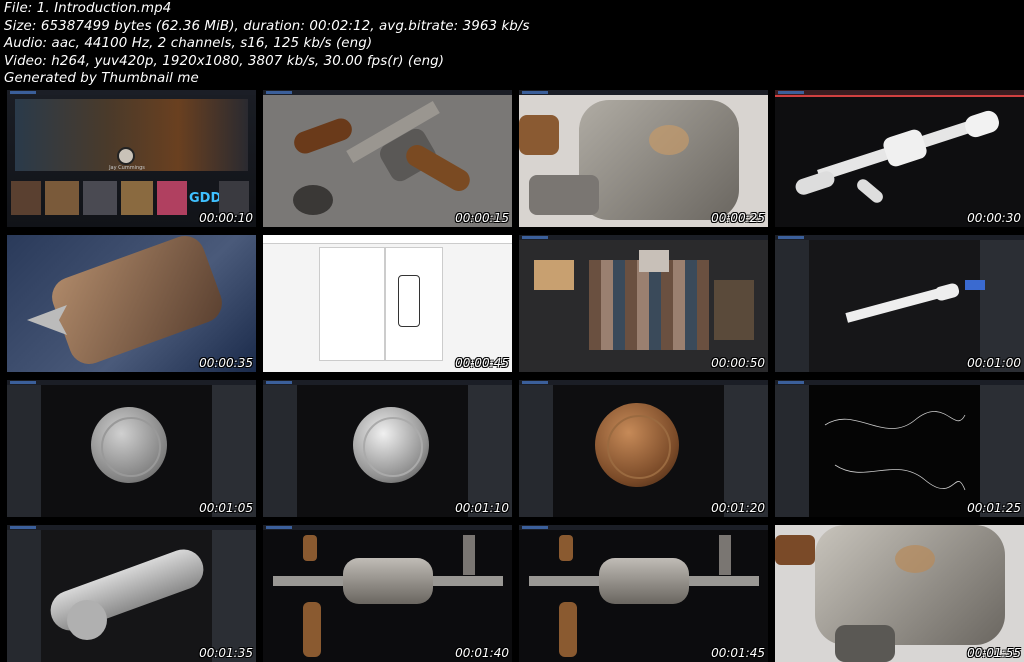 The image size is (1024, 662). Describe the element at coordinates (643, 158) in the screenshot. I see `thumbnail: 00:00:25` at that location.